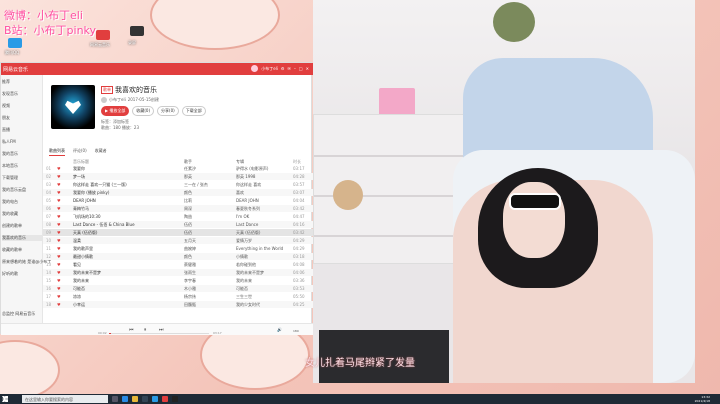 The height and width of the screenshot is (404, 720). I want to click on song-artist: 那英, so click(209, 177).